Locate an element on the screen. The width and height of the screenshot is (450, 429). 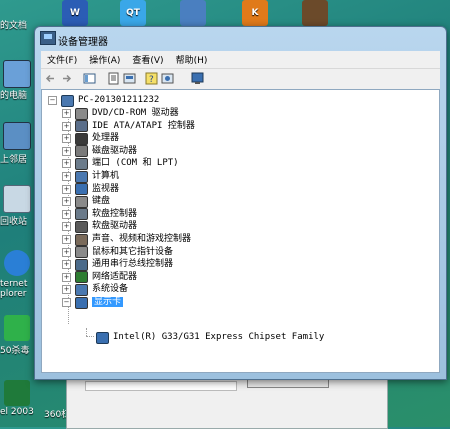
desktop-icon-computer is located at coordinates (17, 75).